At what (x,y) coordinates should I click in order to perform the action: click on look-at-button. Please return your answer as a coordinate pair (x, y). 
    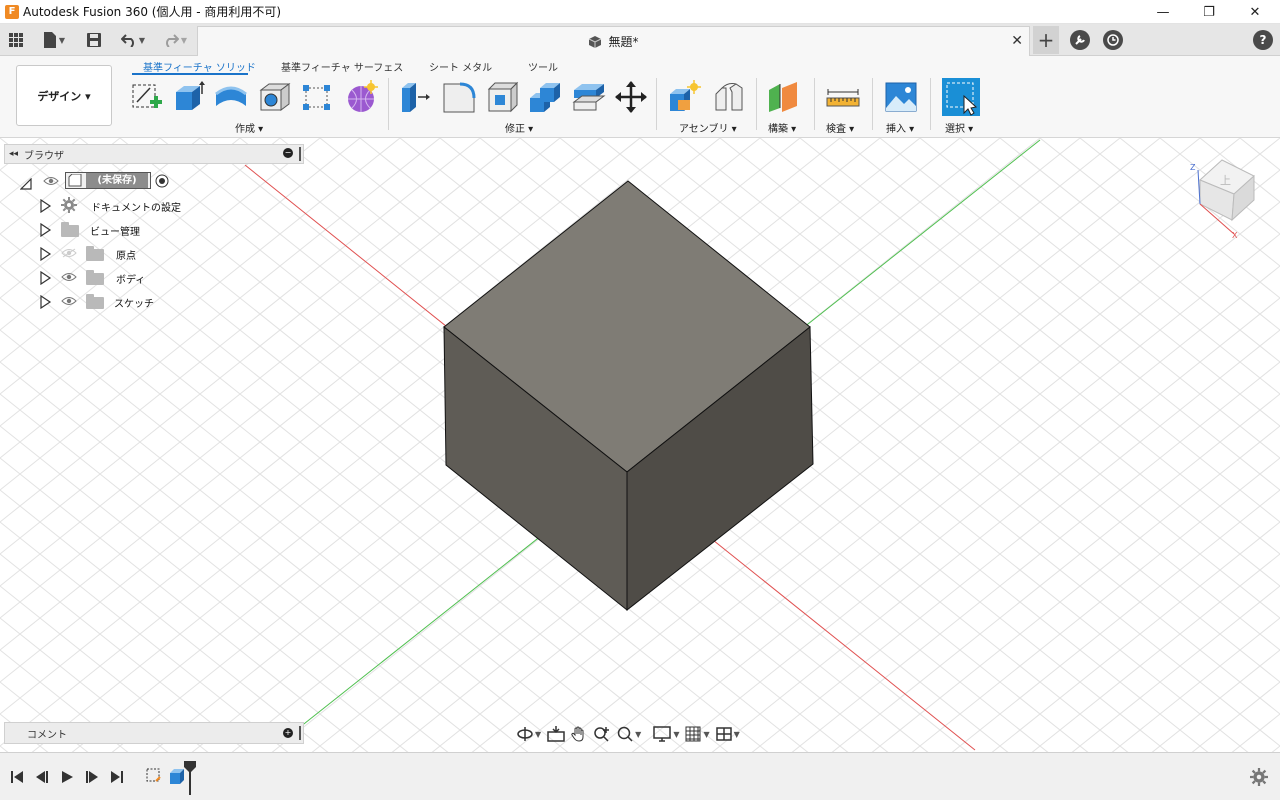
    Looking at the image, I should click on (556, 734).